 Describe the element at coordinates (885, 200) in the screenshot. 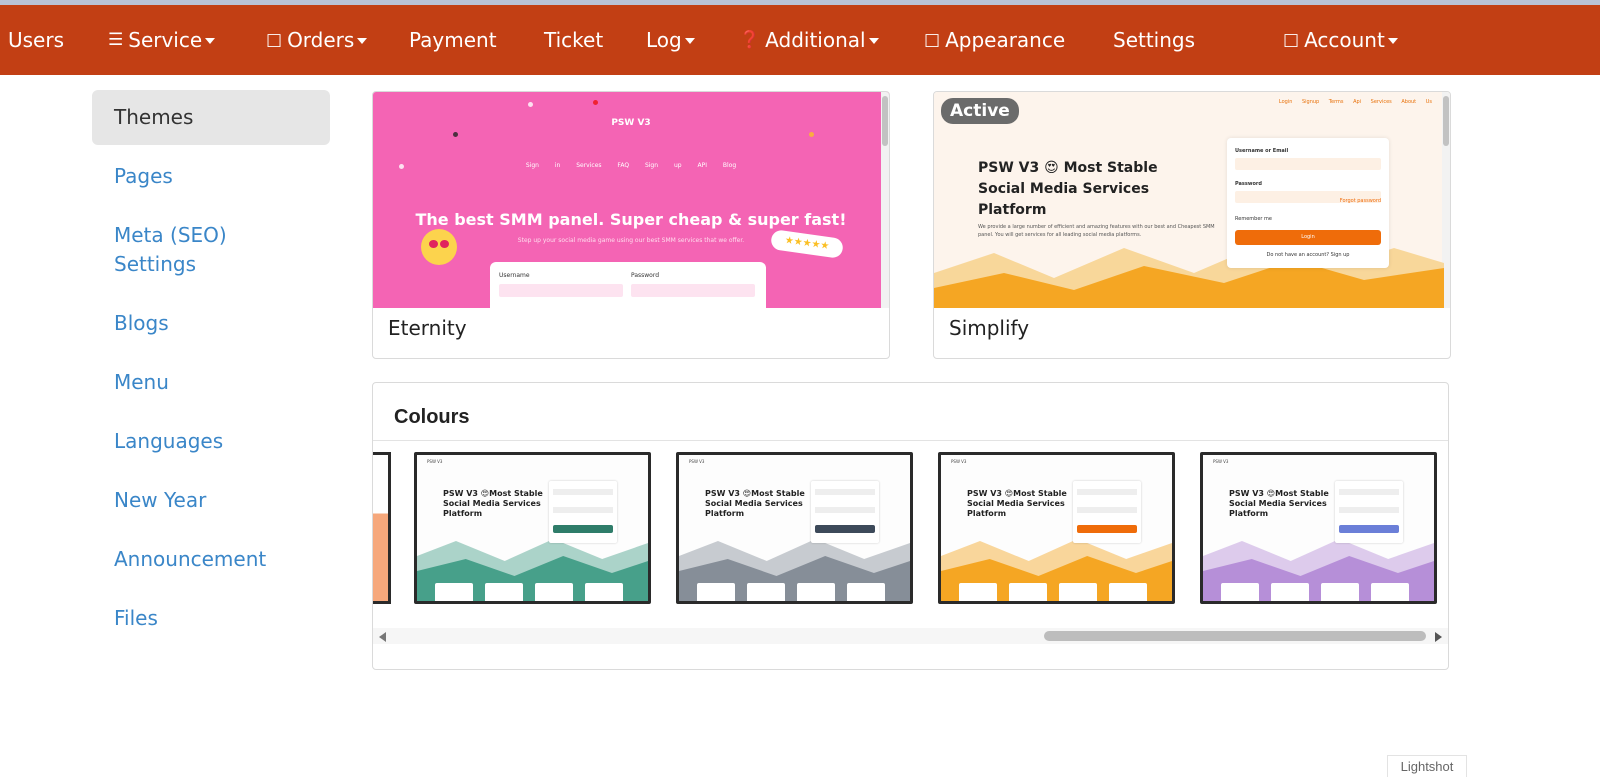

I see `preview-scrollbar` at that location.